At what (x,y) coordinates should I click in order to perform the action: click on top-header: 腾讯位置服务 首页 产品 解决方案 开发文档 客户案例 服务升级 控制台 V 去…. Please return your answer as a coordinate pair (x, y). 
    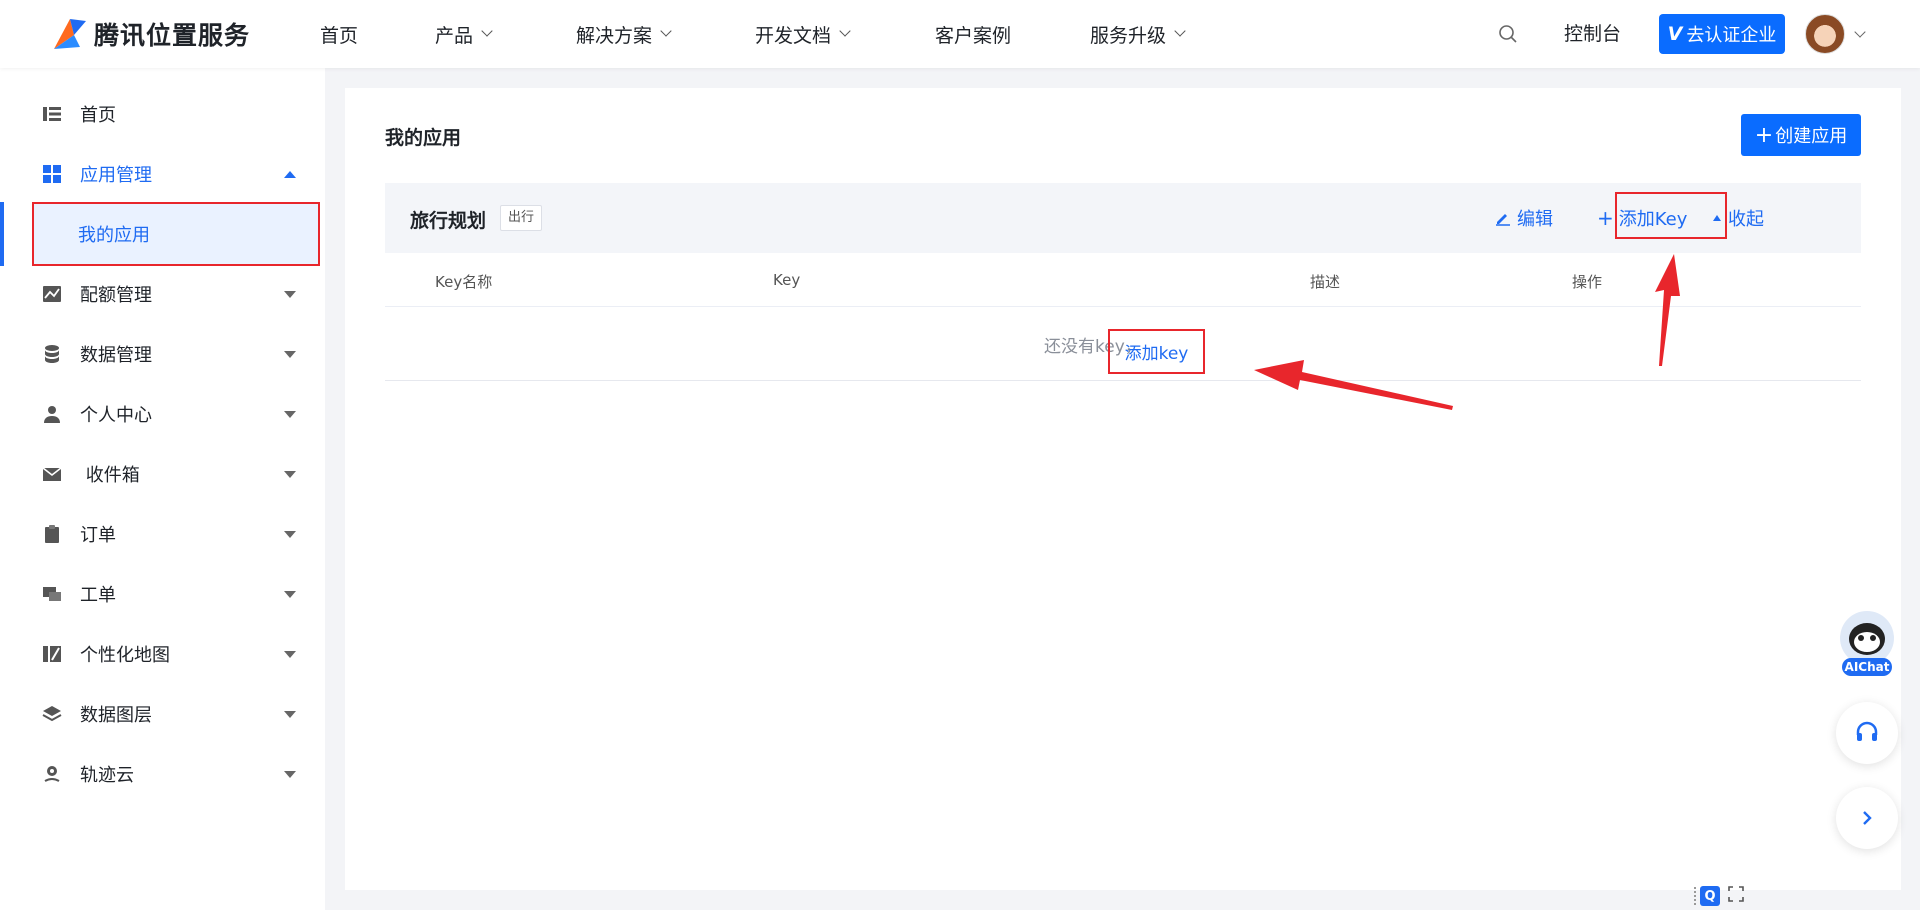
    Looking at the image, I should click on (960, 34).